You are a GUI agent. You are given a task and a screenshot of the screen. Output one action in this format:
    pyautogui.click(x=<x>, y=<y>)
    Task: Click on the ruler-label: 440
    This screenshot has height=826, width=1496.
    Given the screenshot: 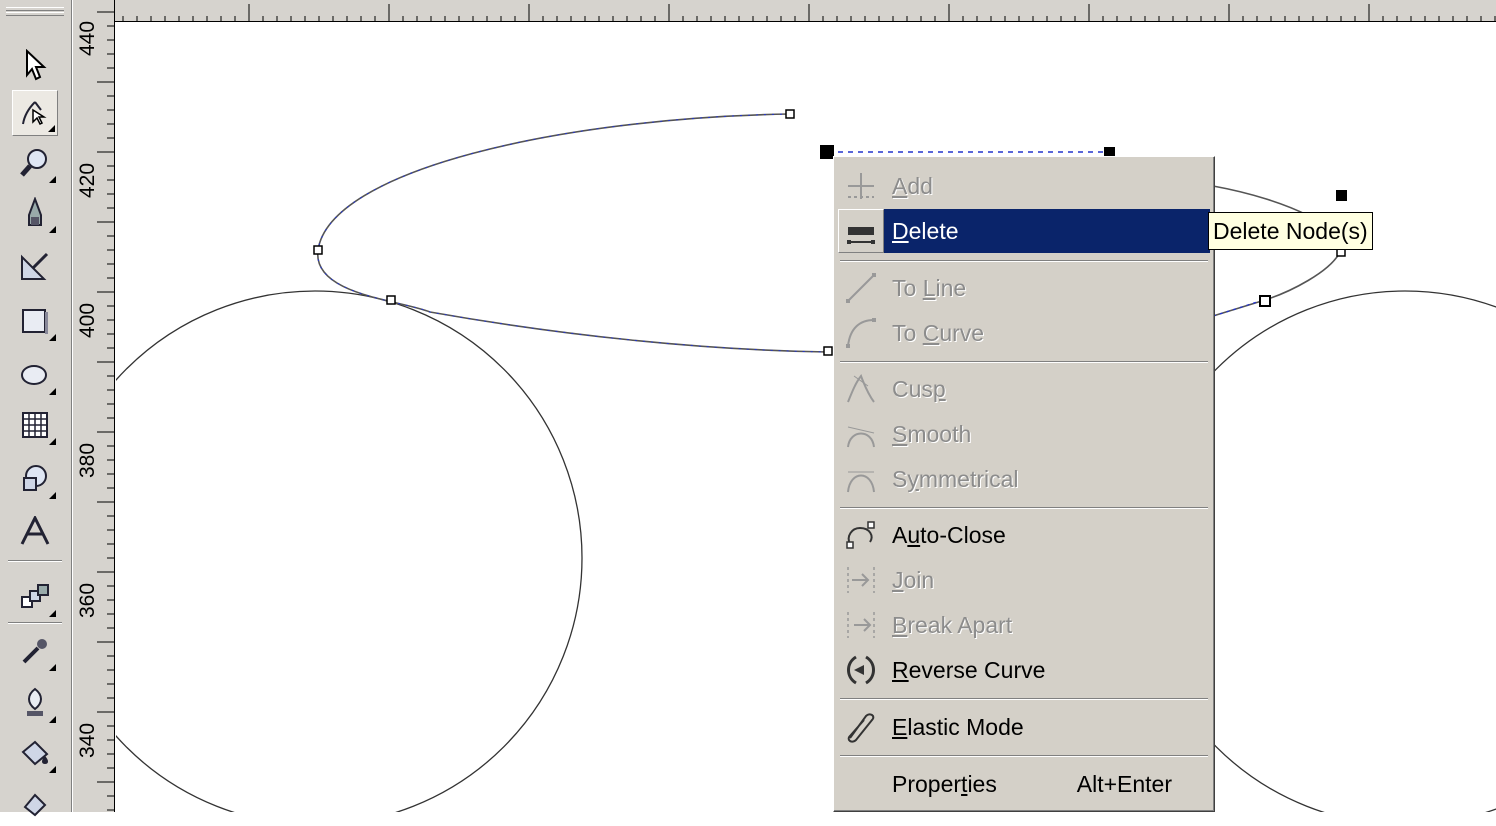 What is the action you would take?
    pyautogui.click(x=87, y=38)
    